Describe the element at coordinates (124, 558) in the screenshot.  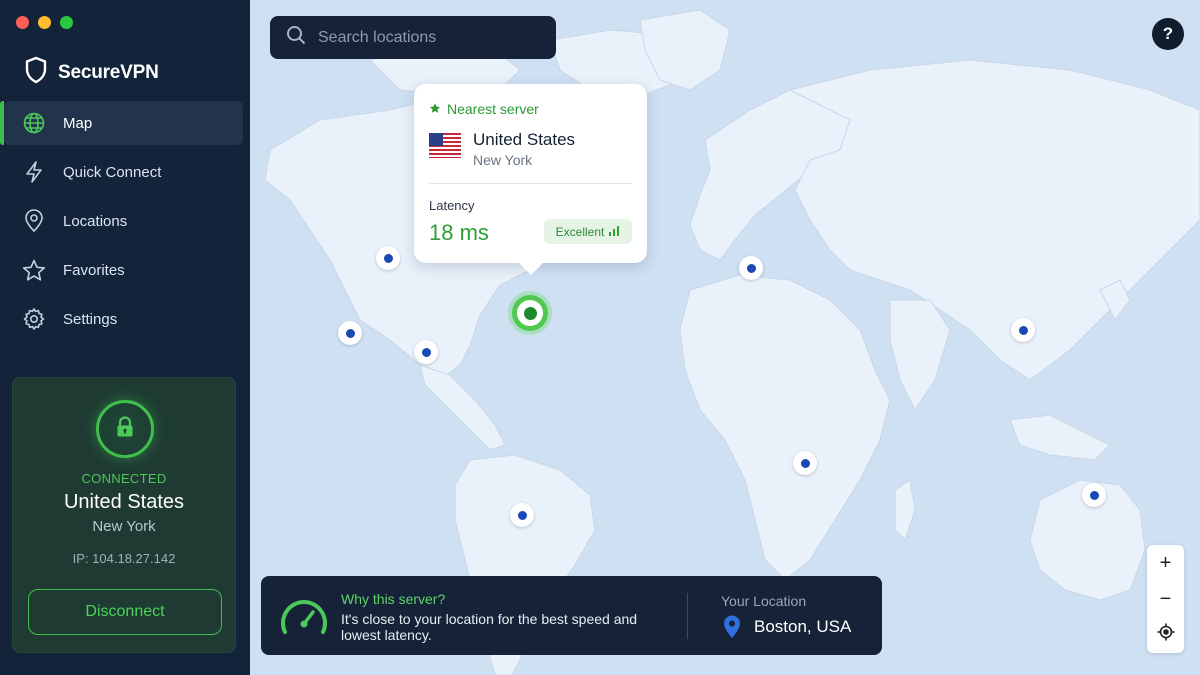
I see `ip-address: IP: 104.18.27.142` at that location.